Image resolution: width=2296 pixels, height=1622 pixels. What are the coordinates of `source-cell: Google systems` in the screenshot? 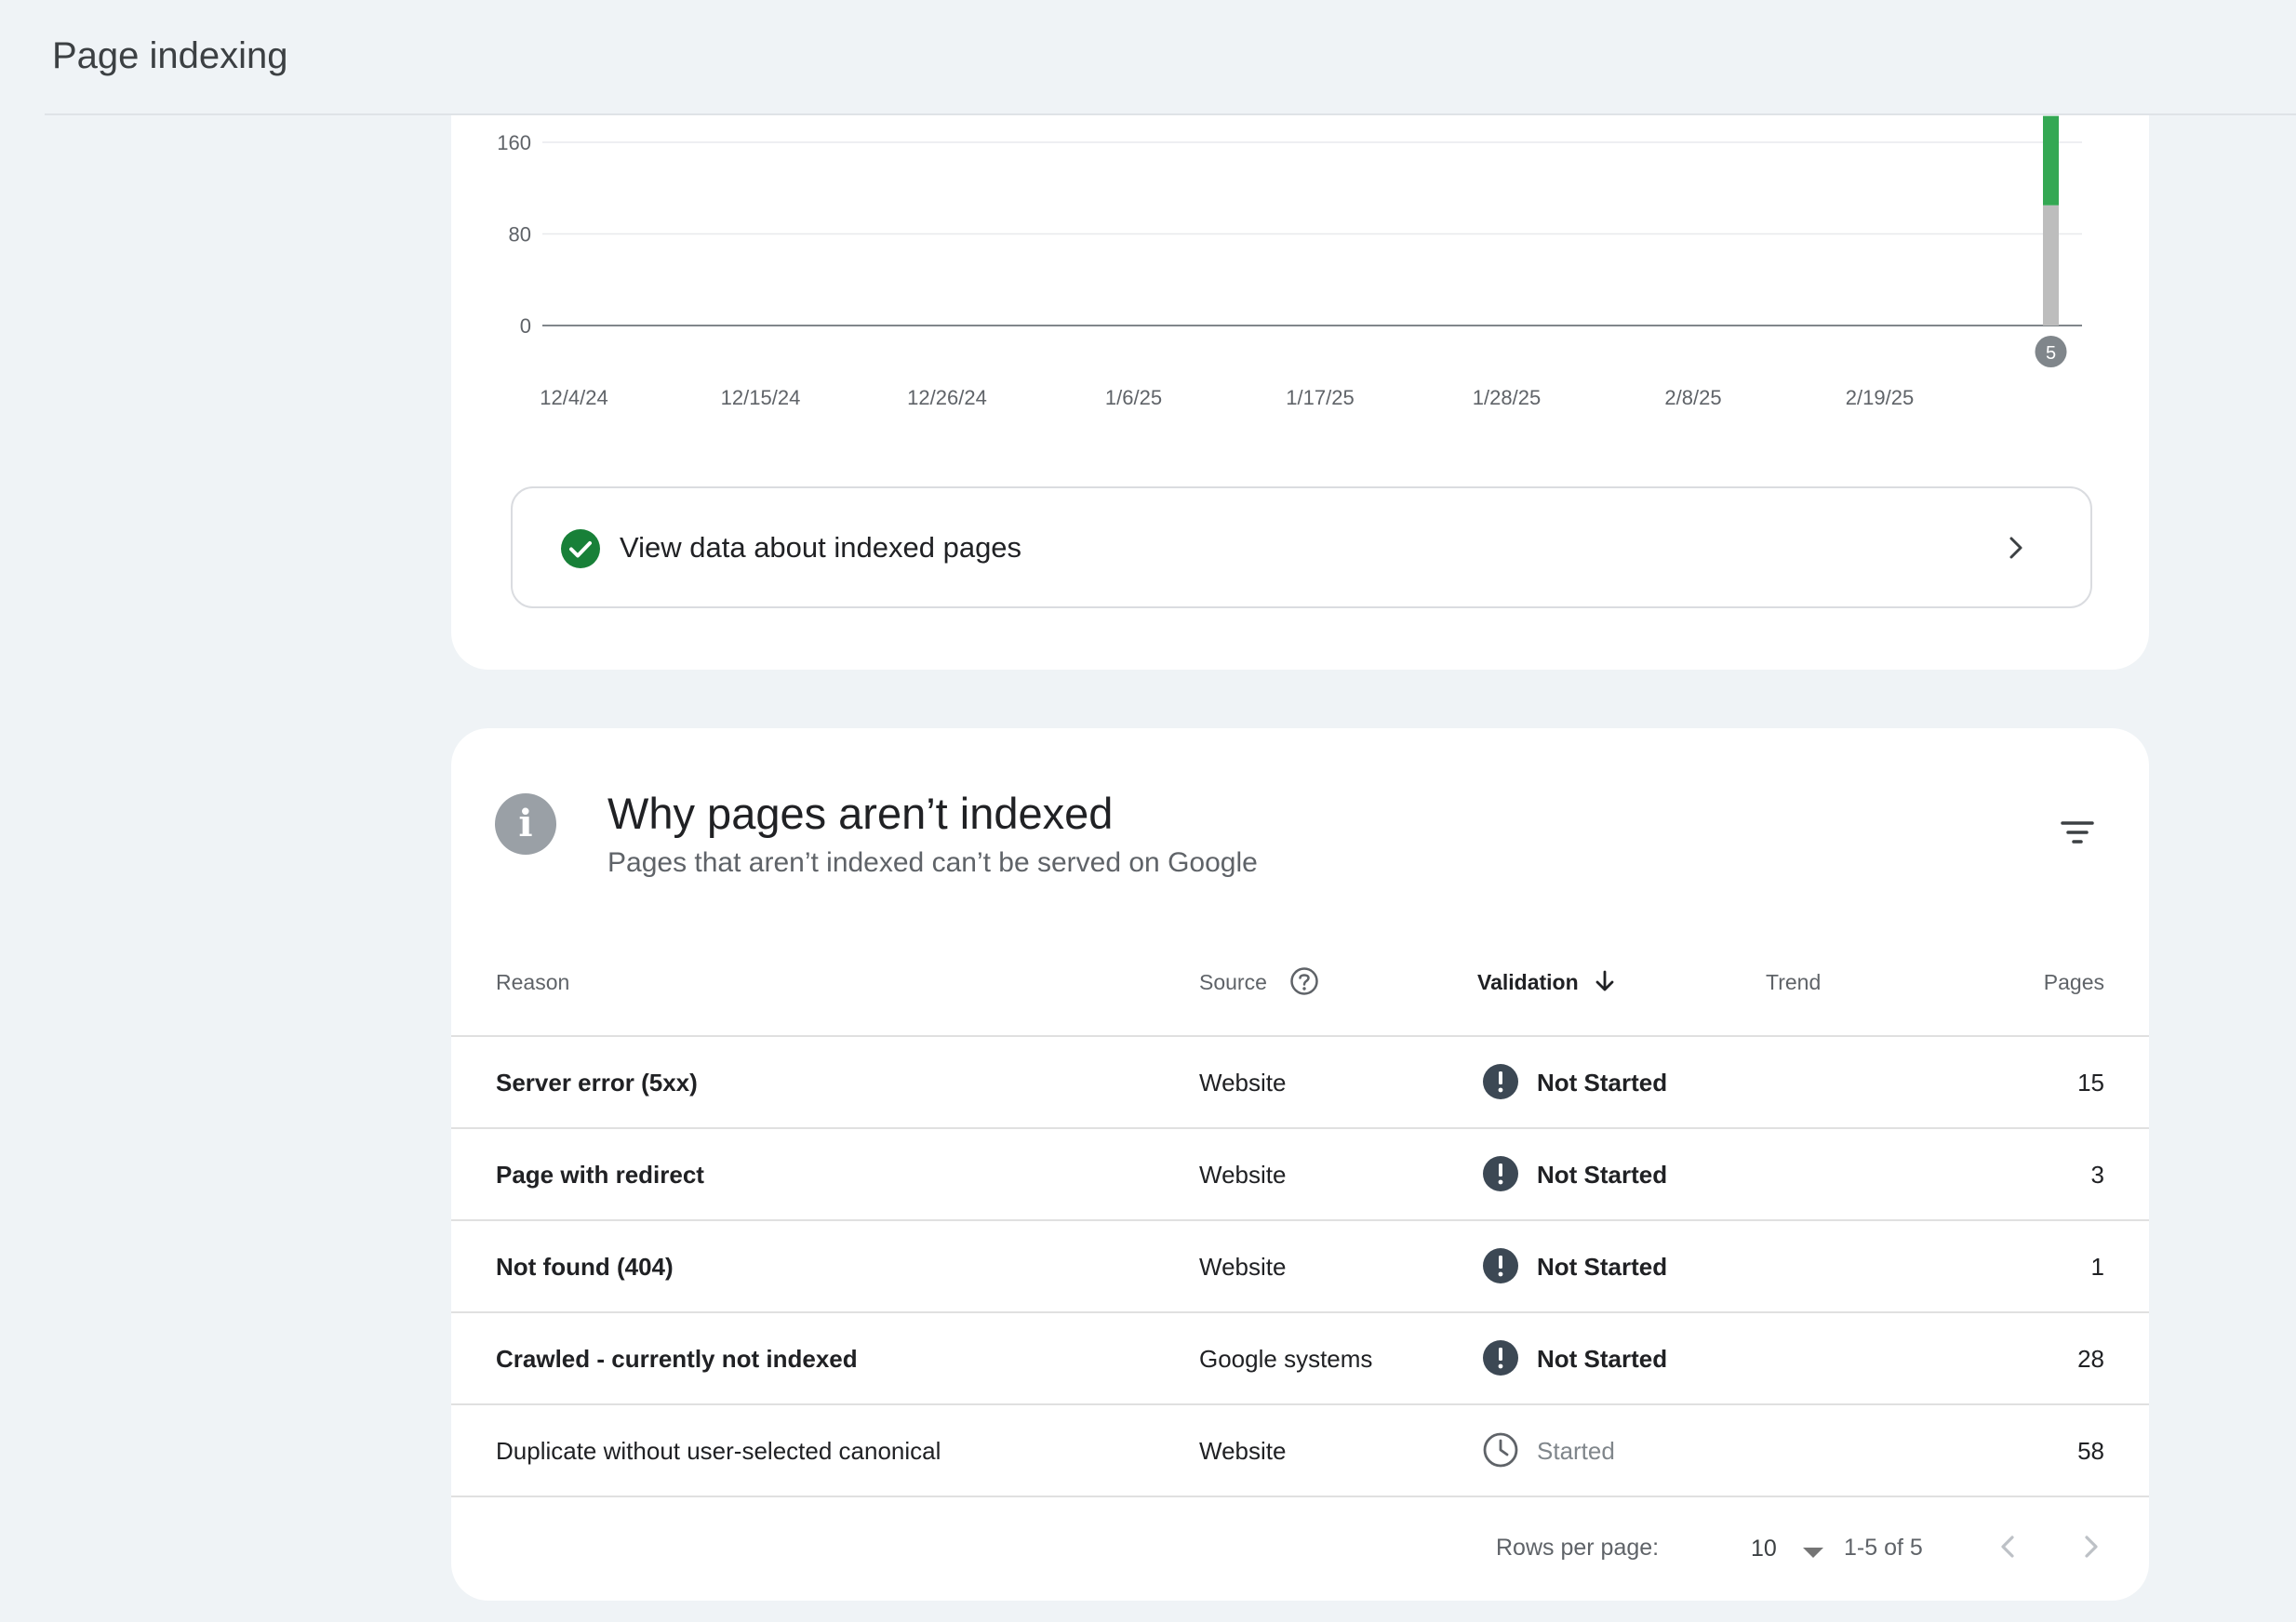 It's located at (1286, 1359).